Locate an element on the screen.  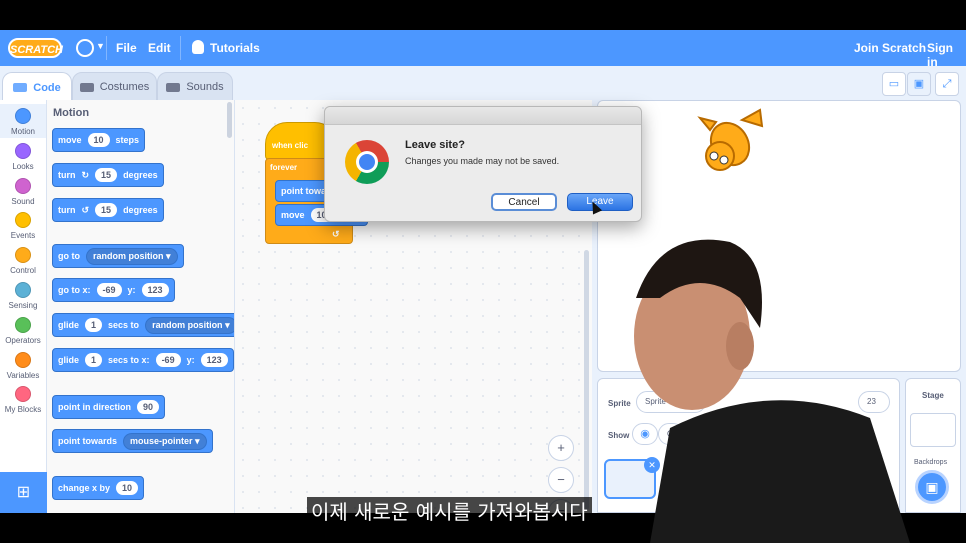
category-label: Motion is located at coordinates (22, 131).